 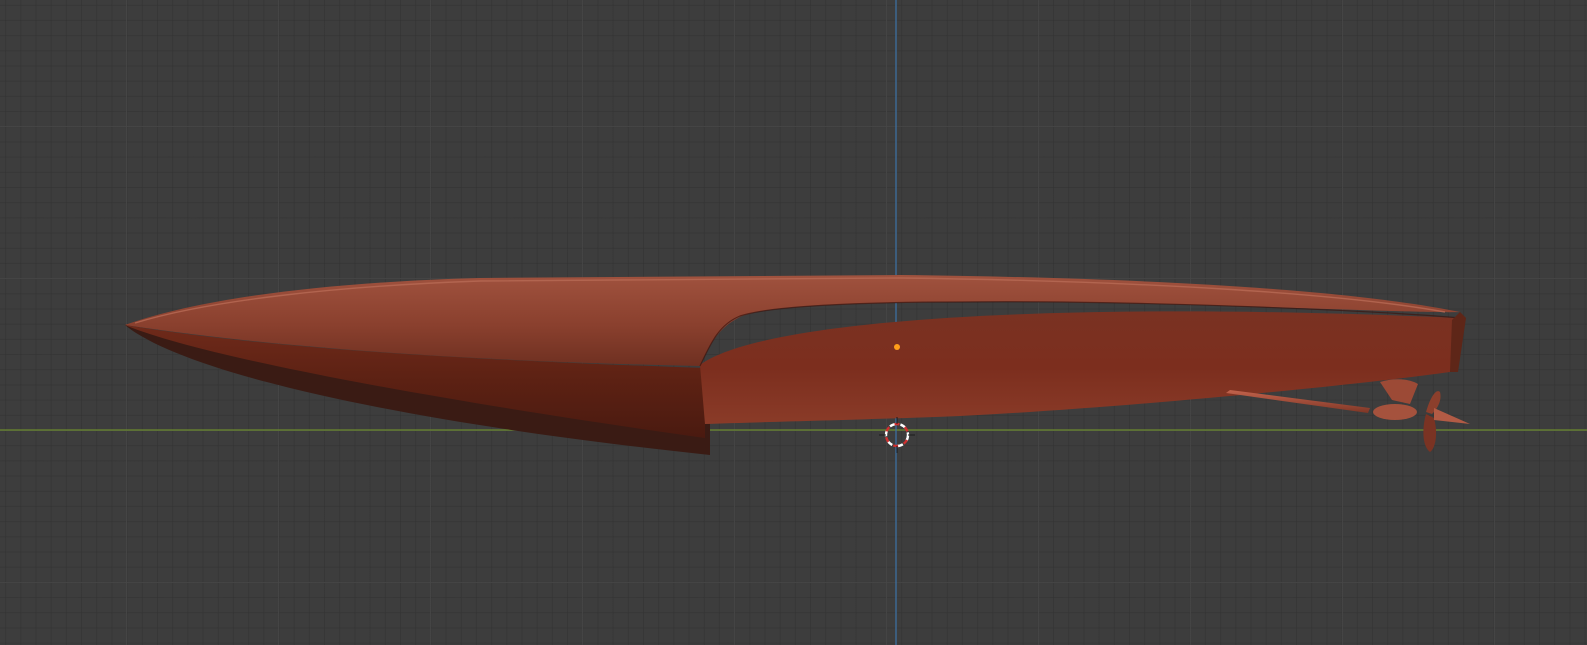 What do you see at coordinates (897, 347) in the screenshot?
I see `object-origin` at bounding box center [897, 347].